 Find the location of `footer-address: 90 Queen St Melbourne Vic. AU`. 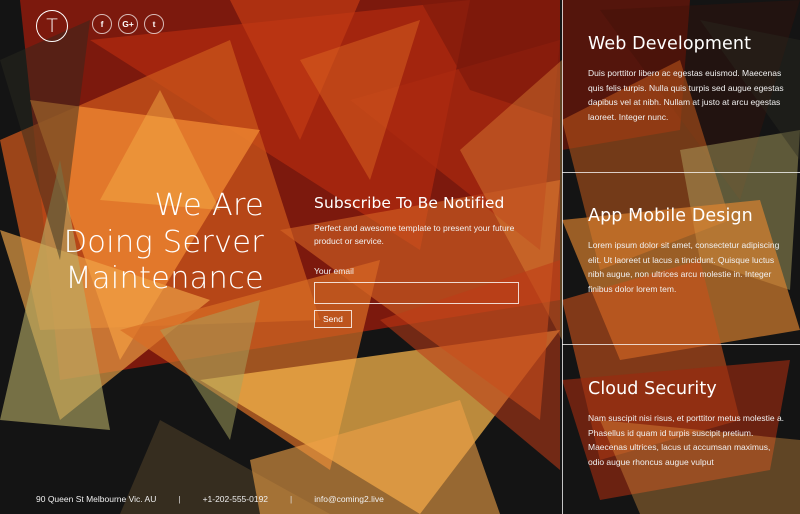

footer-address: 90 Queen St Melbourne Vic. AU is located at coordinates (96, 499).